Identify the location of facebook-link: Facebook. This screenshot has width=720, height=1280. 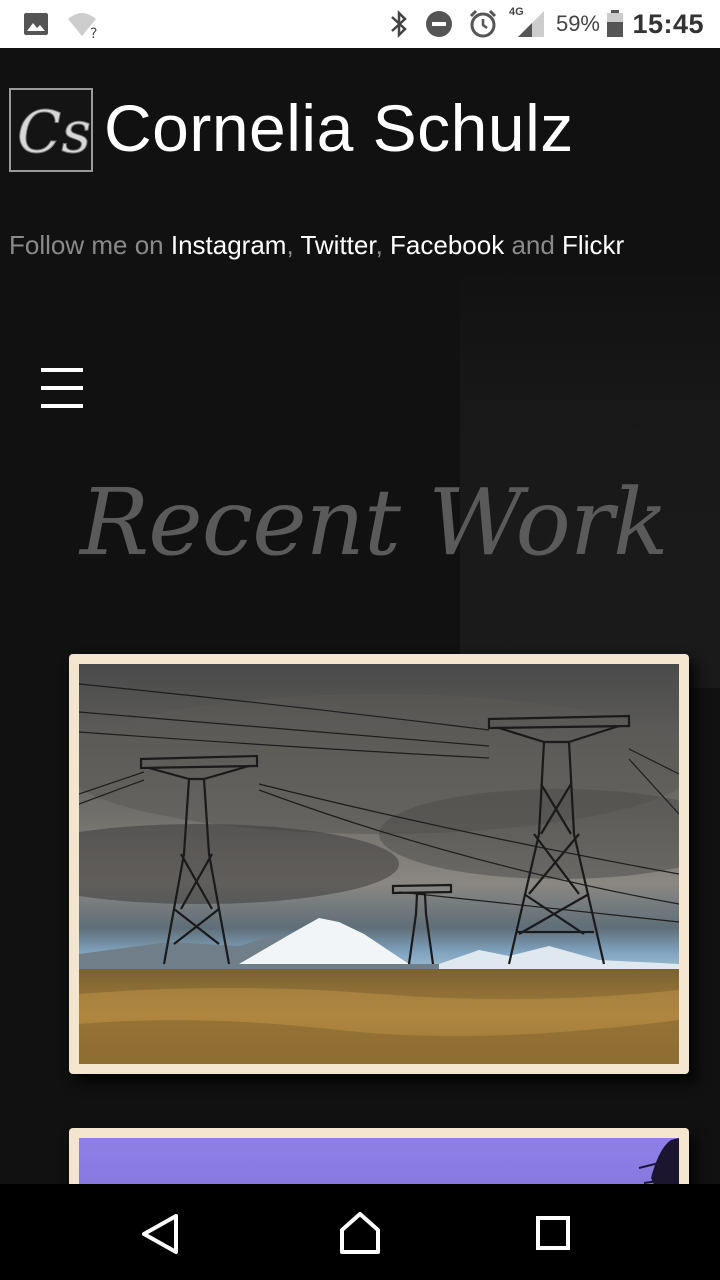
(447, 245).